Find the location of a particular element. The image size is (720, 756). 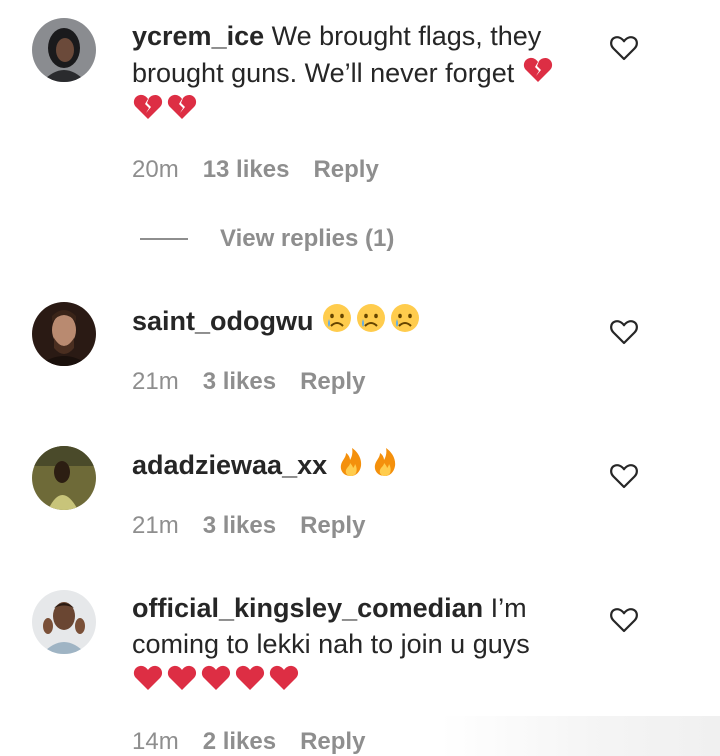

bottom-fade-overlay is located at coordinates (580, 736).